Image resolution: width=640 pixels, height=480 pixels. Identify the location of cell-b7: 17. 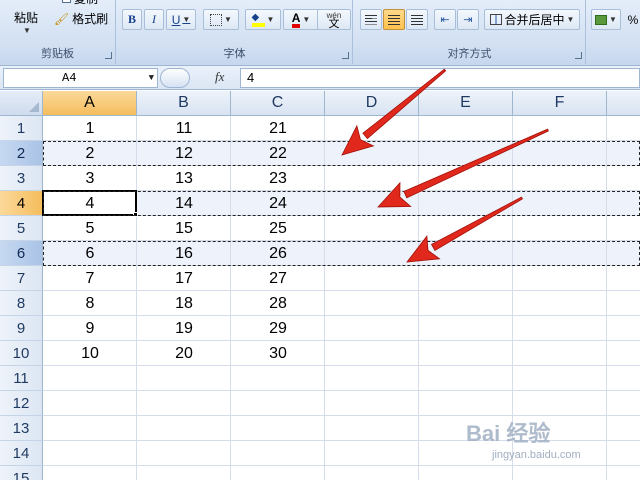
(184, 278).